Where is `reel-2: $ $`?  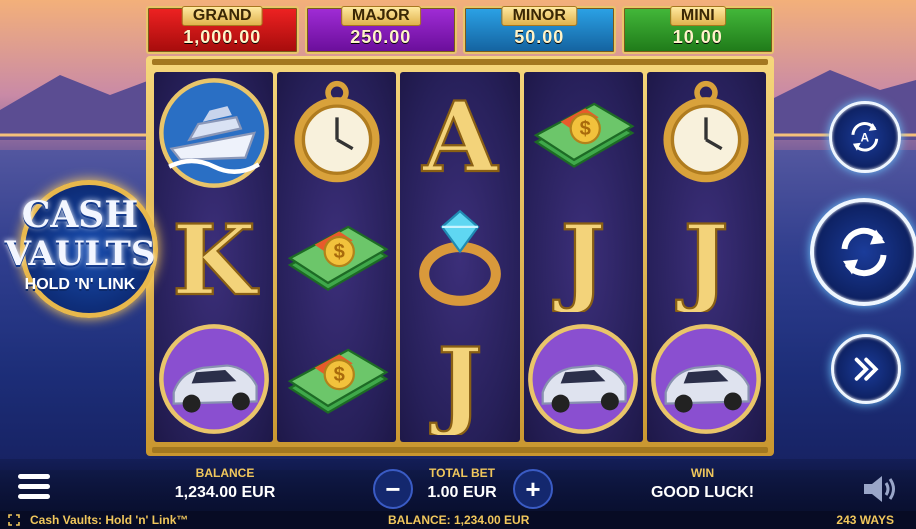 reel-2: $ $ is located at coordinates (337, 257).